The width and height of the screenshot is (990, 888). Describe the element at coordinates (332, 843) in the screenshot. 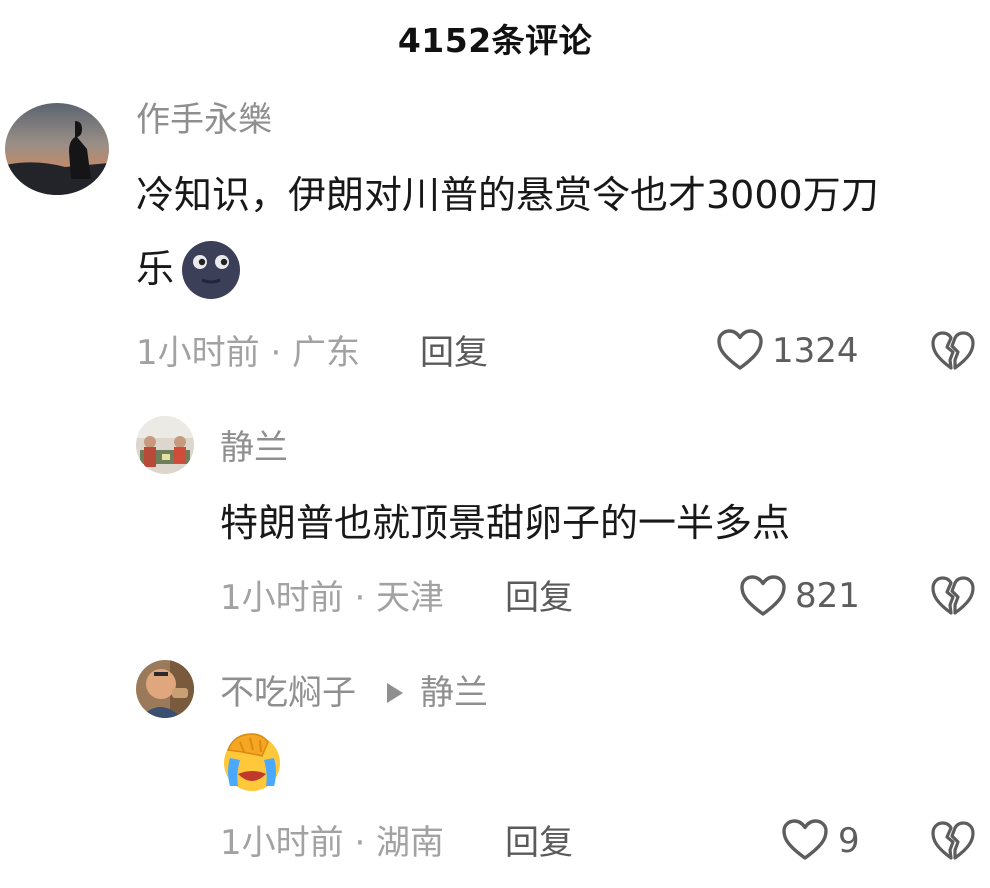

I see `comment-time-location: 1小时前 · 湖南` at that location.